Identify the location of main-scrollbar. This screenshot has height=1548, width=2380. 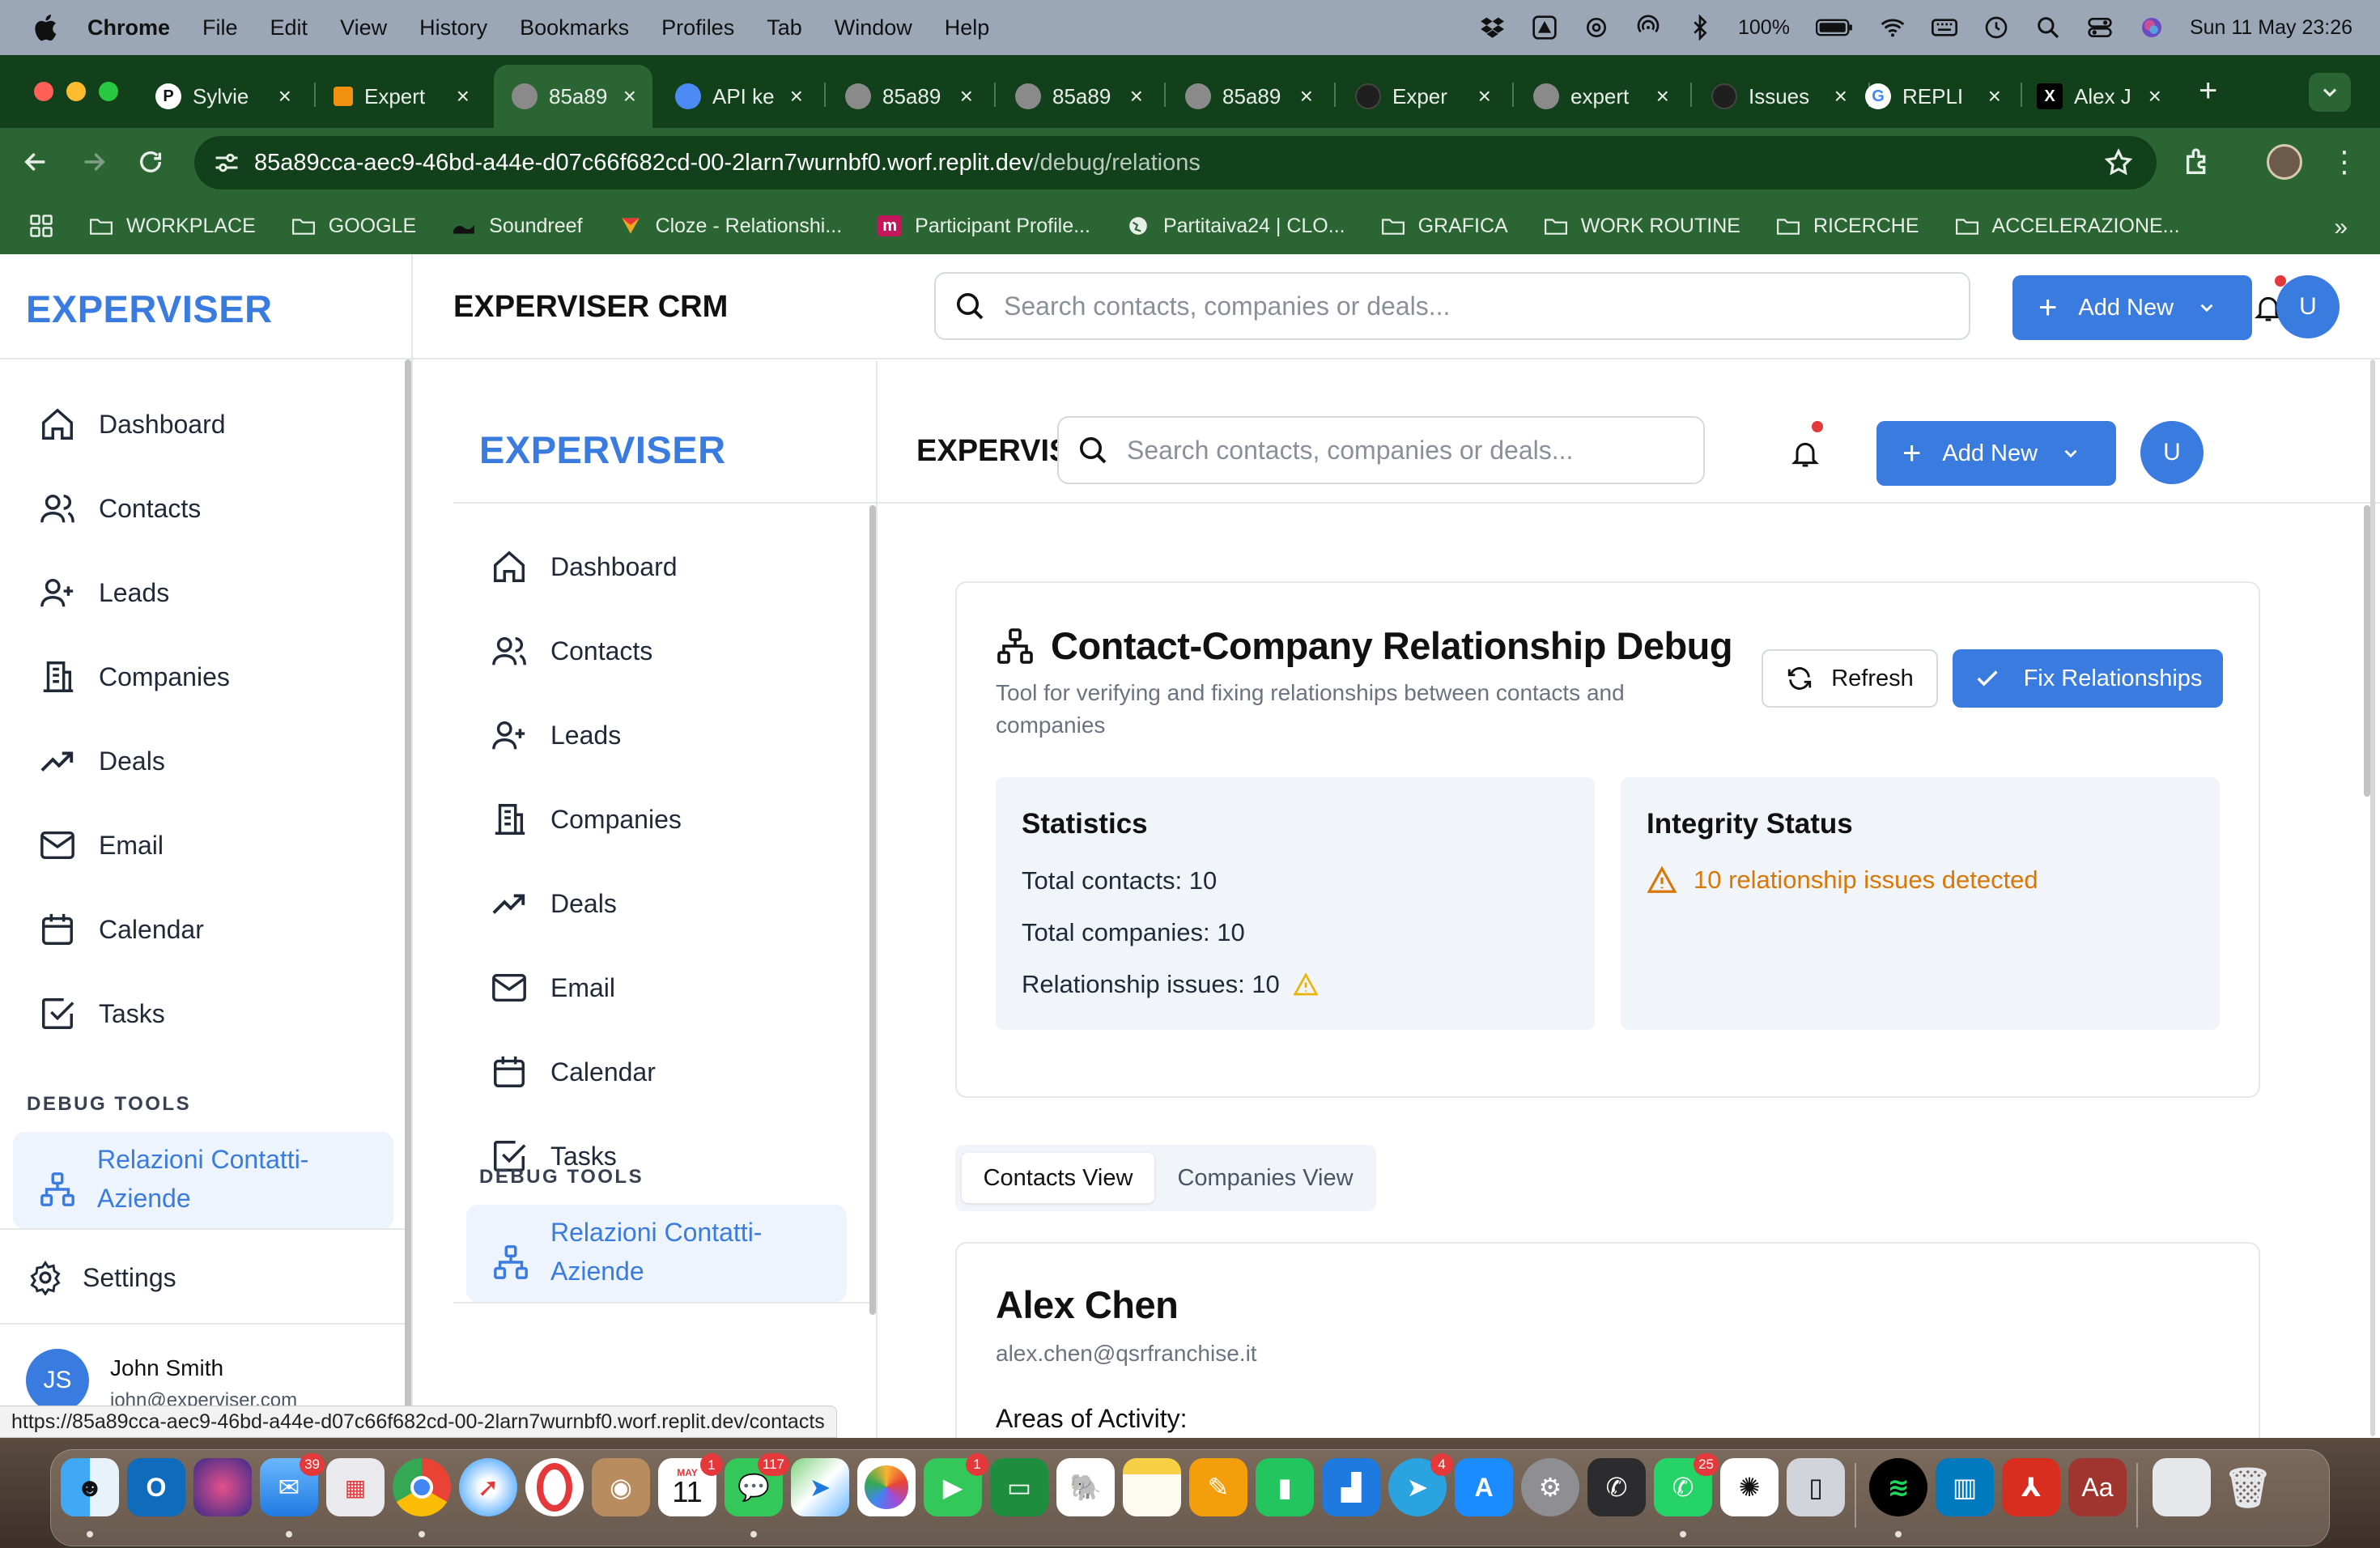
(2367, 651).